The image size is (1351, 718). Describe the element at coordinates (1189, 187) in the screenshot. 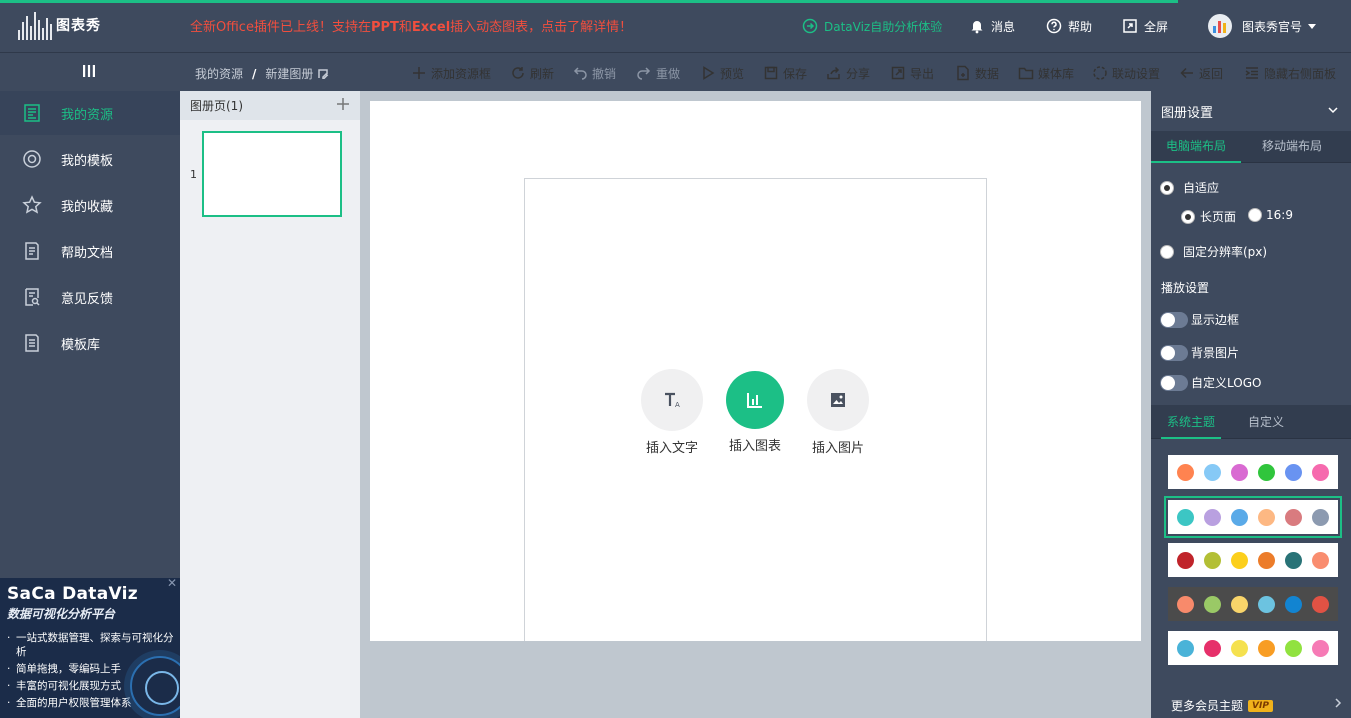

I see `adaptive-option: 自适应` at that location.